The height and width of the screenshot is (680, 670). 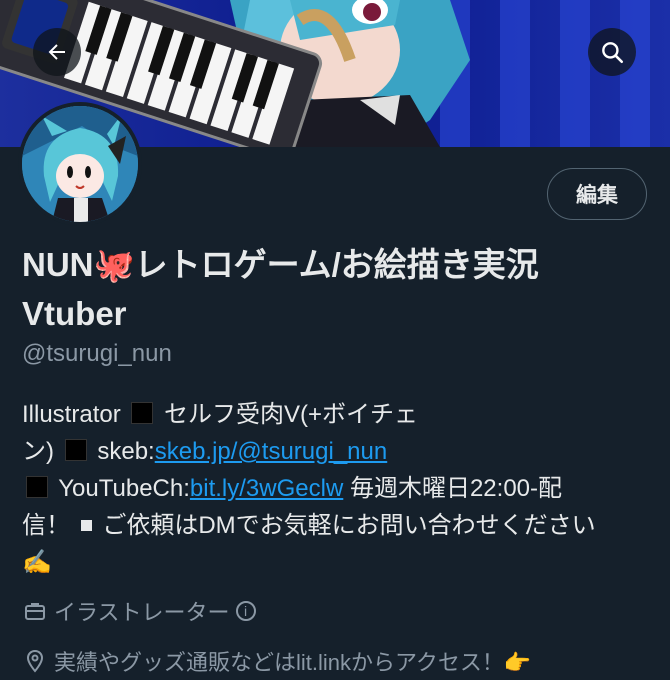 What do you see at coordinates (126, 451) in the screenshot?
I see `bio-text: skeb:` at bounding box center [126, 451].